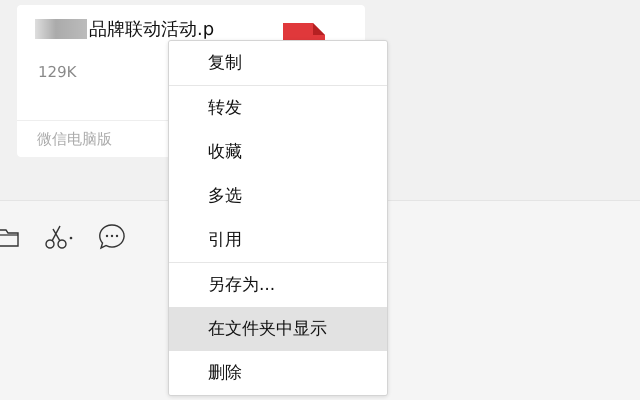 Image resolution: width=640 pixels, height=400 pixels. Describe the element at coordinates (151, 29) in the screenshot. I see `file-name: 品牌联动活动.p` at that location.